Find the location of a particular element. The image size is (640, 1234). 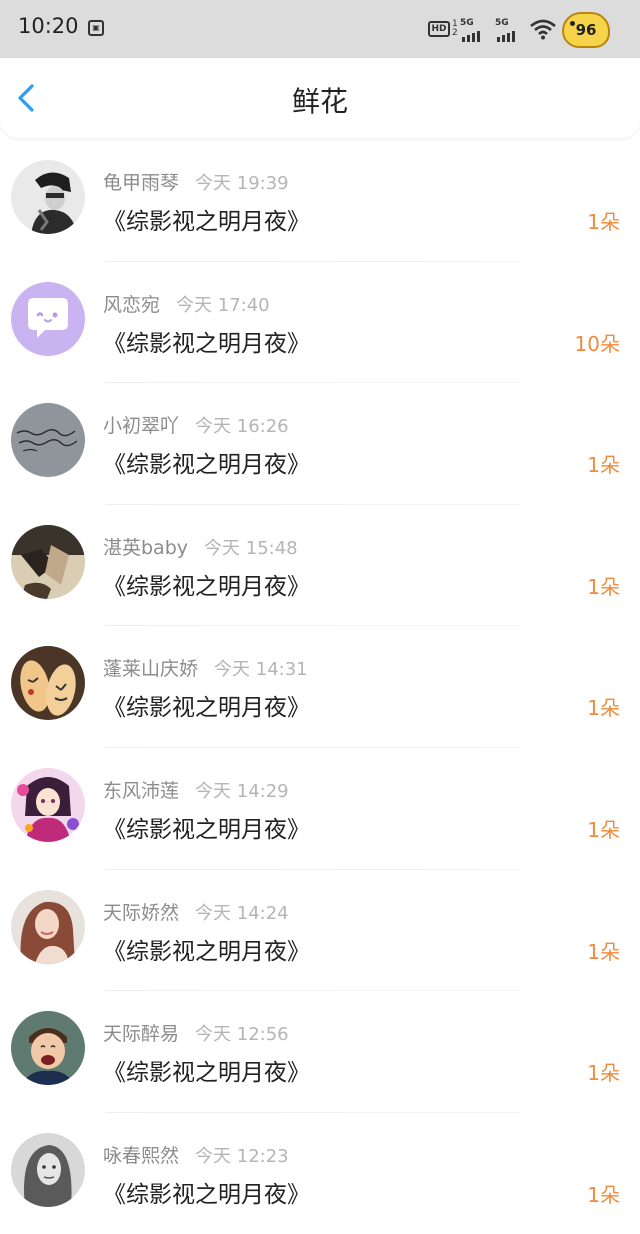

gift-time: 今天 14:31 is located at coordinates (261, 670).